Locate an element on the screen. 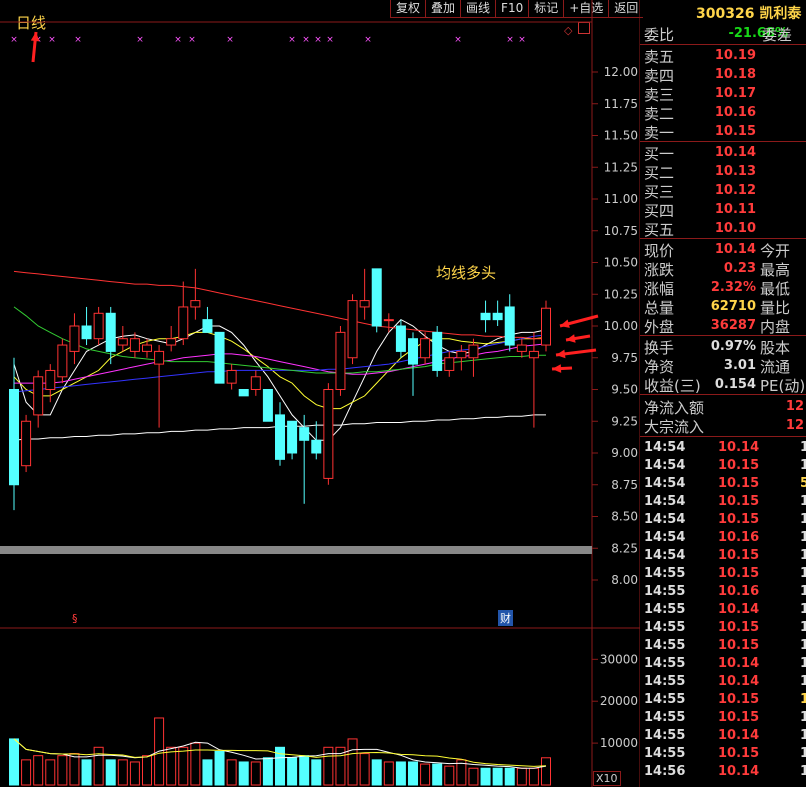 Image resolution: width=806 pixels, height=787 pixels. stat-right-label: 最高 is located at coordinates (775, 270).